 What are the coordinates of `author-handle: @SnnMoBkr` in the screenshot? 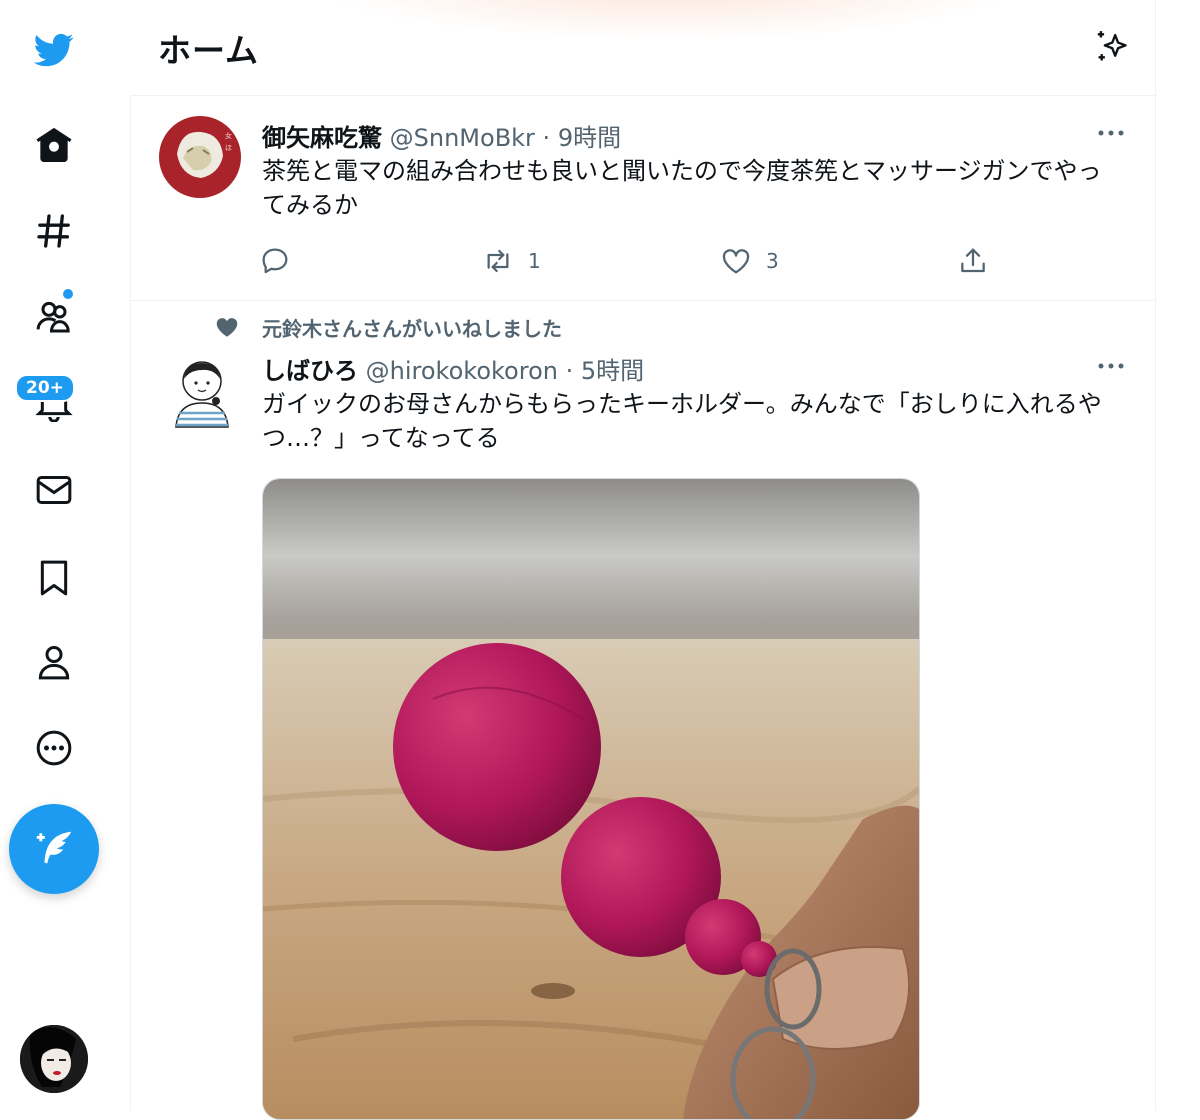 It's located at (462, 138).